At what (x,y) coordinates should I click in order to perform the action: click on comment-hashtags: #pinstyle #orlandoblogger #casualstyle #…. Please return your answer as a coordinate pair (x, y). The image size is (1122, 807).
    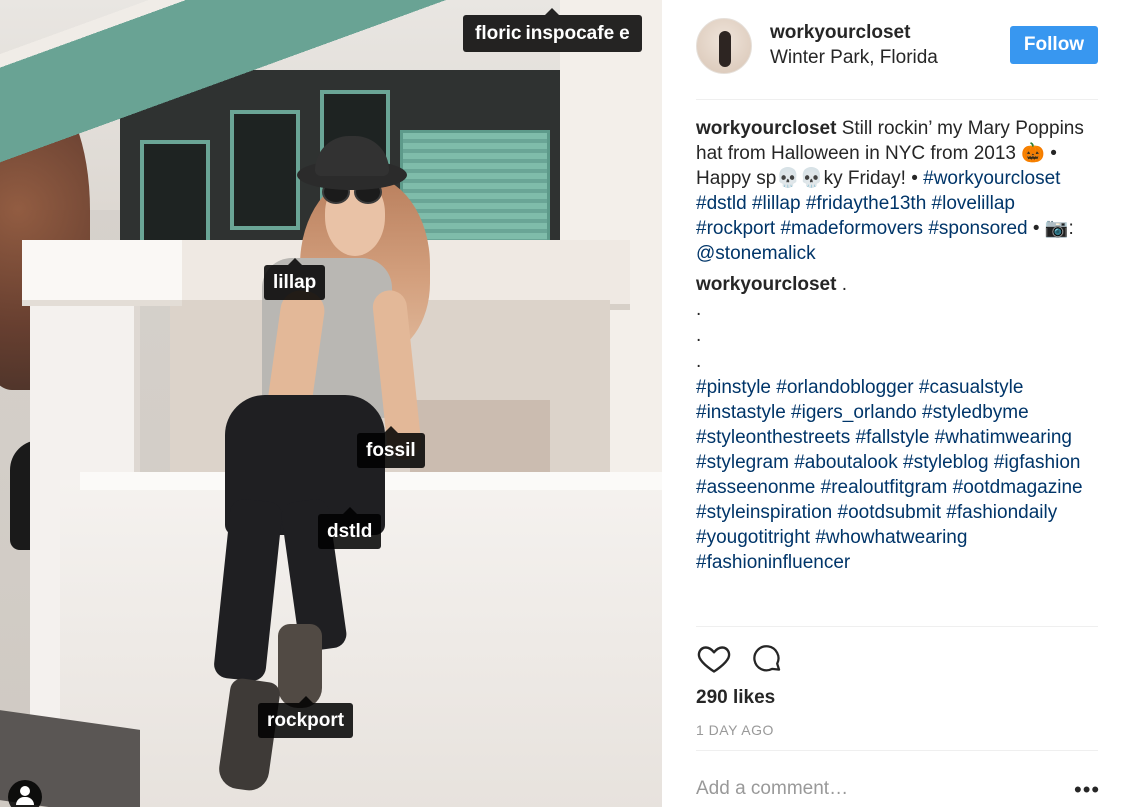
    Looking at the image, I should click on (896, 475).